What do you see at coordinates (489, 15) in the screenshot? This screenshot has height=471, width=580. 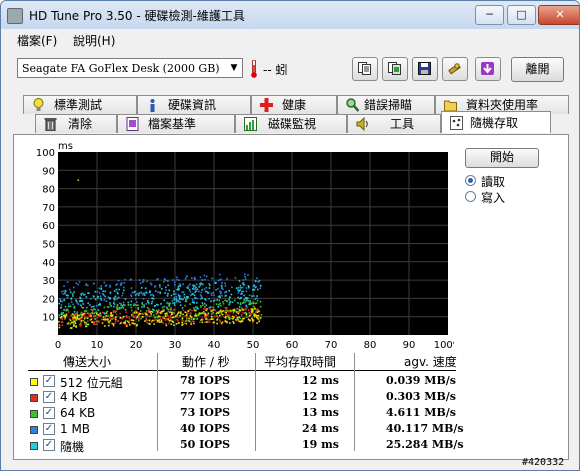 I see `minimize-button: ─` at bounding box center [489, 15].